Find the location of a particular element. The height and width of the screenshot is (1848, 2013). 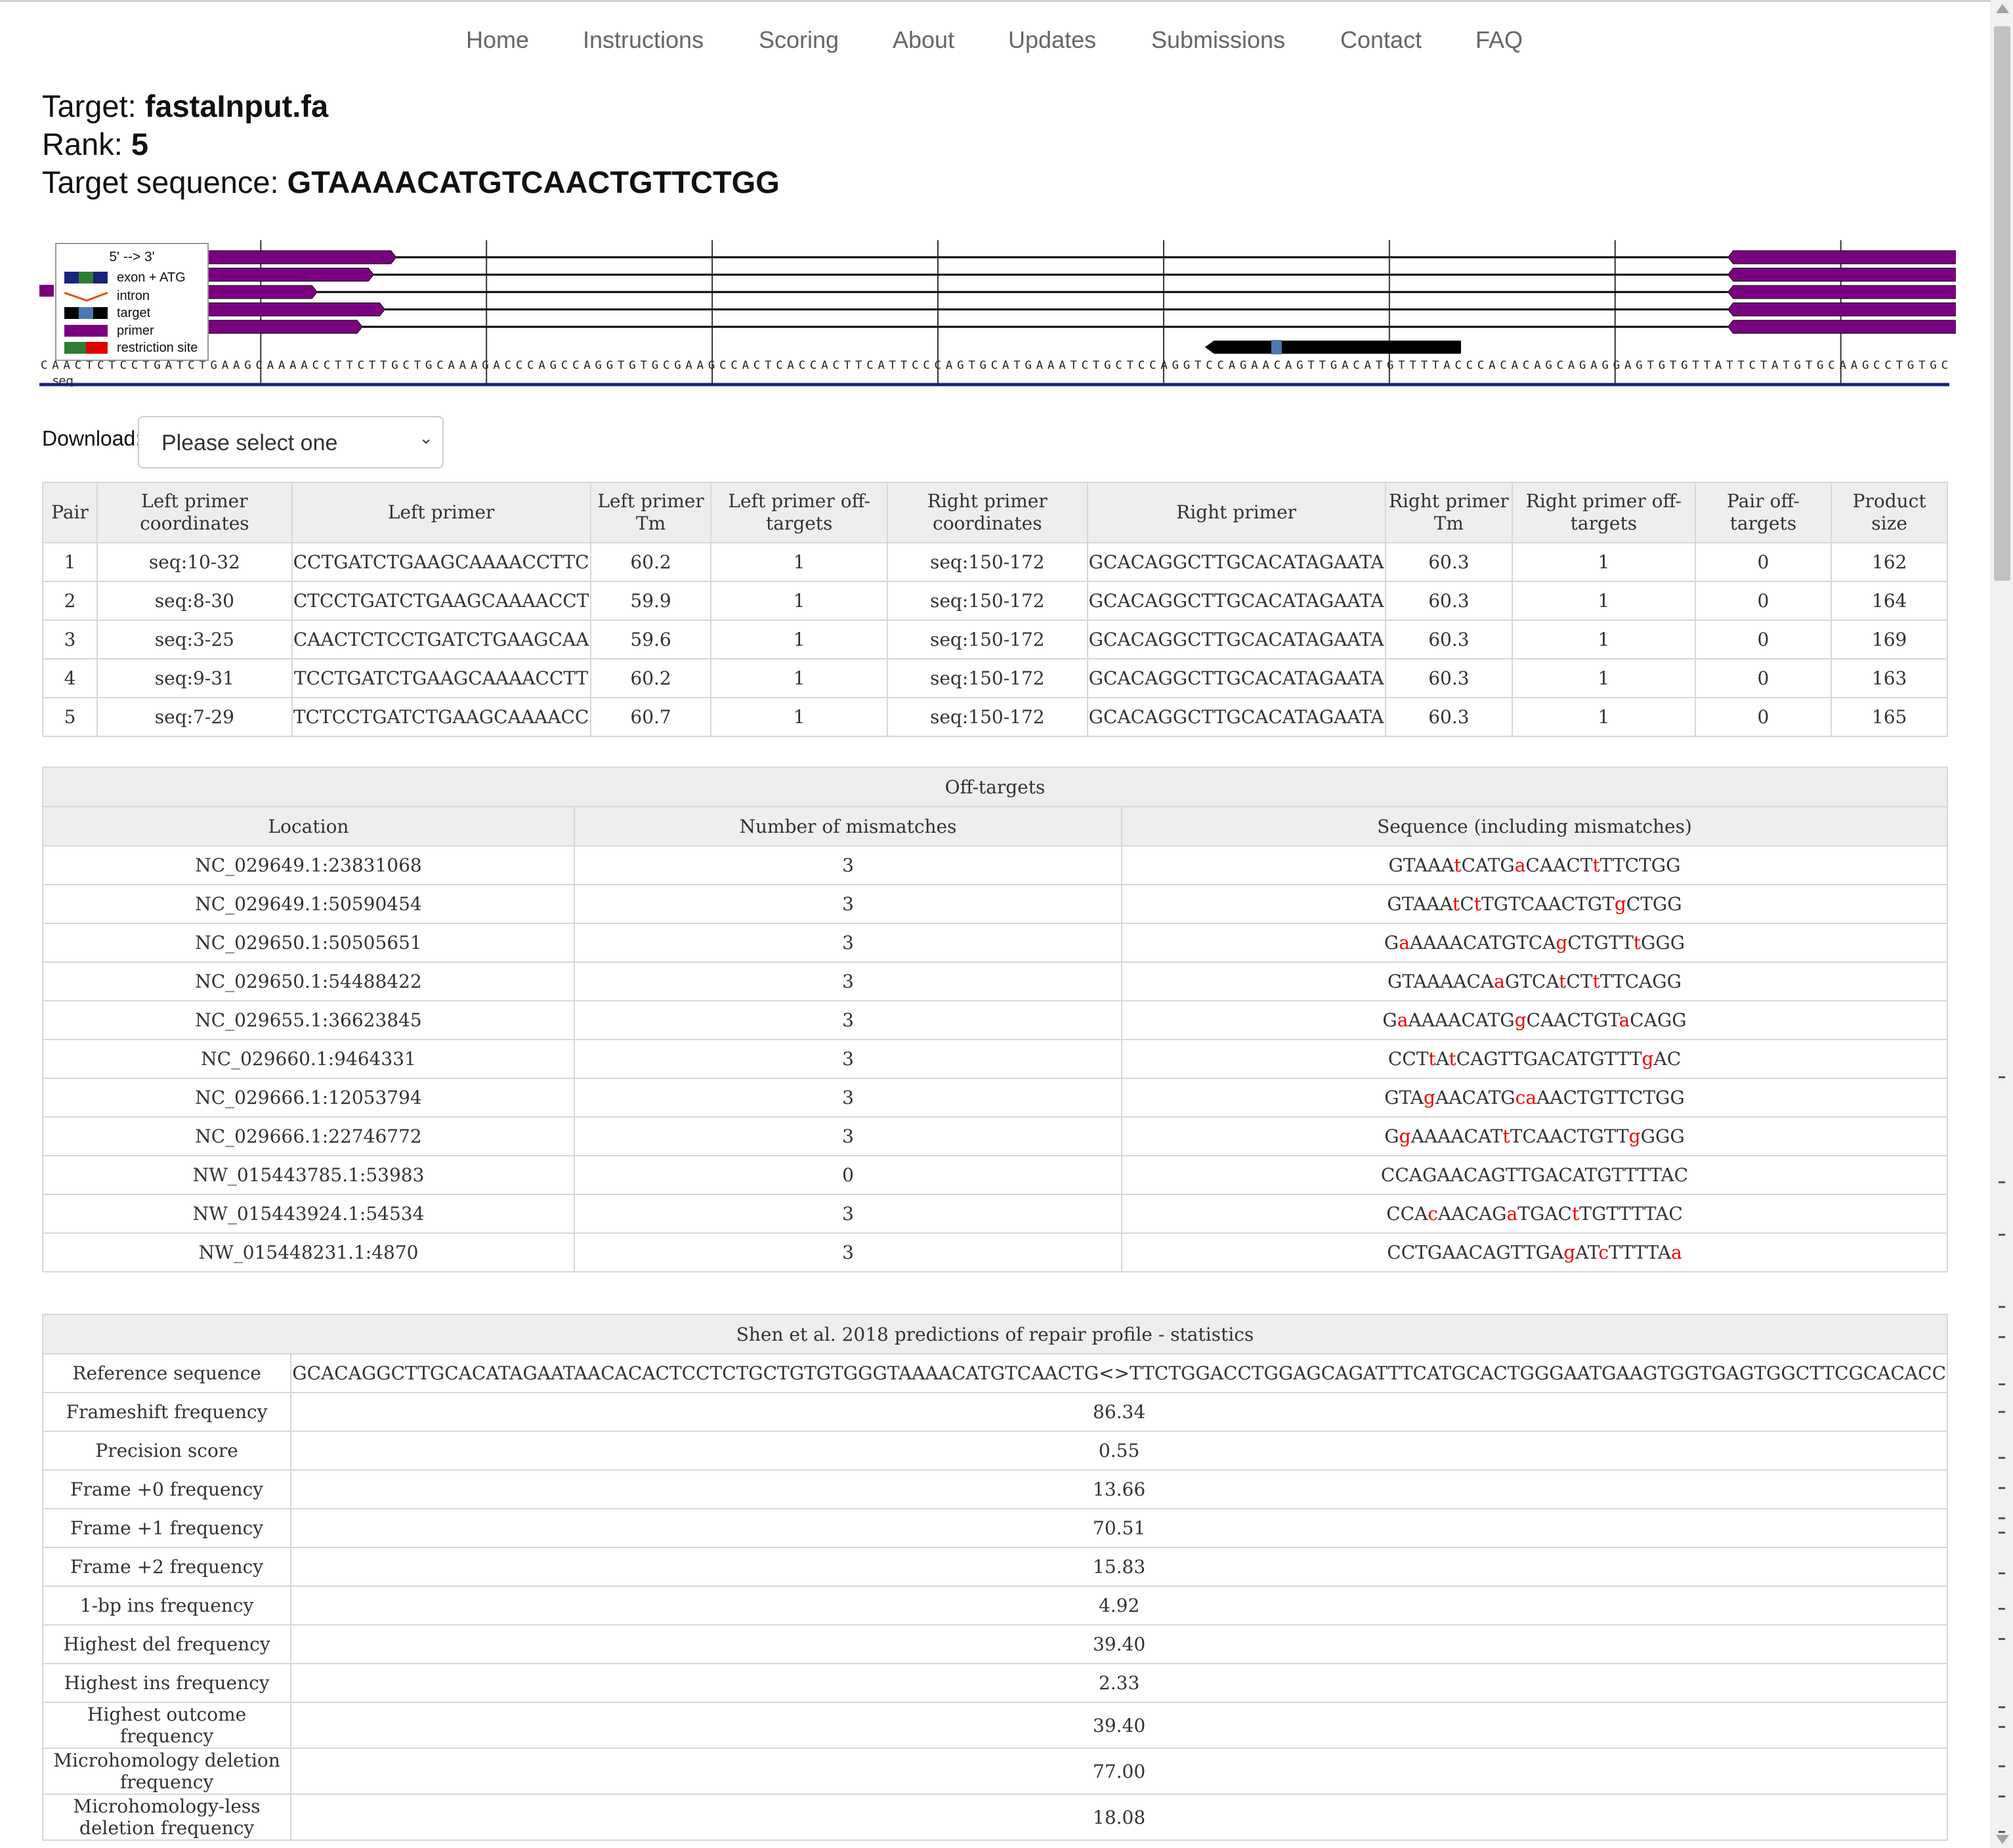

legend-target-label: target is located at coordinates (134, 313).